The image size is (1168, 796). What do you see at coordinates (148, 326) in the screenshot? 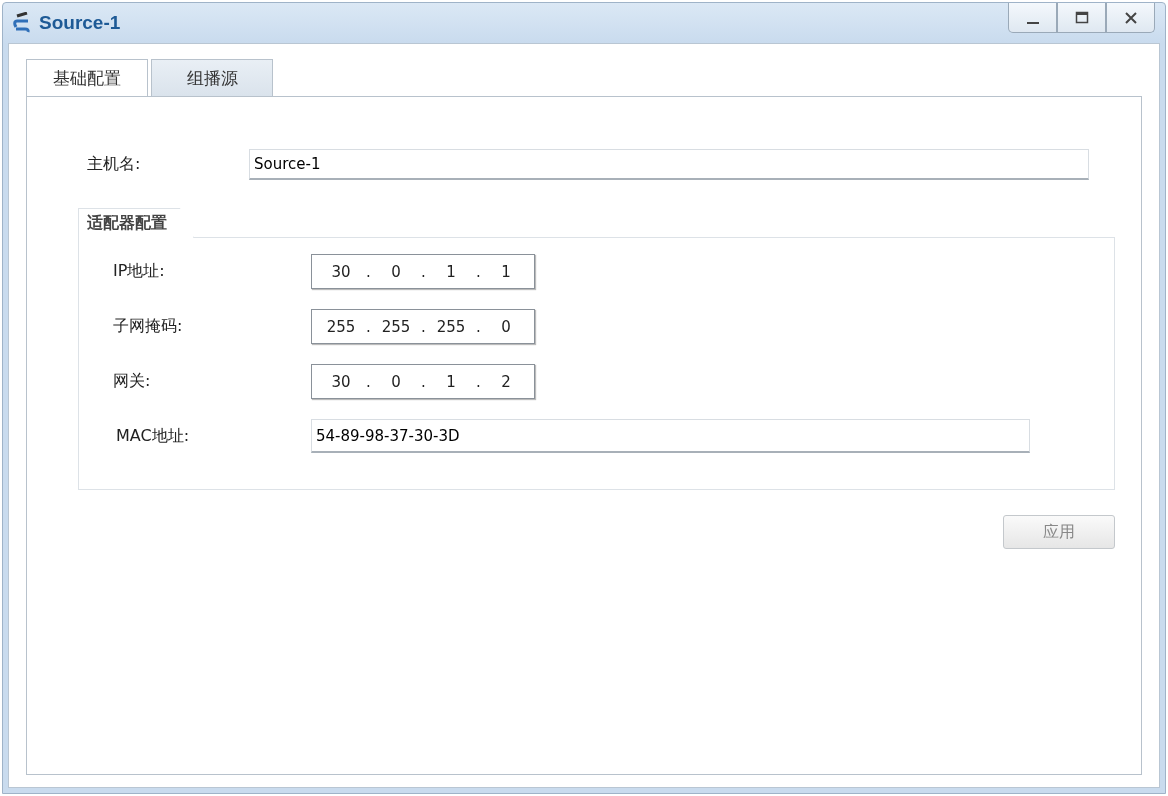
I see `field-label: 子网掩码:` at bounding box center [148, 326].